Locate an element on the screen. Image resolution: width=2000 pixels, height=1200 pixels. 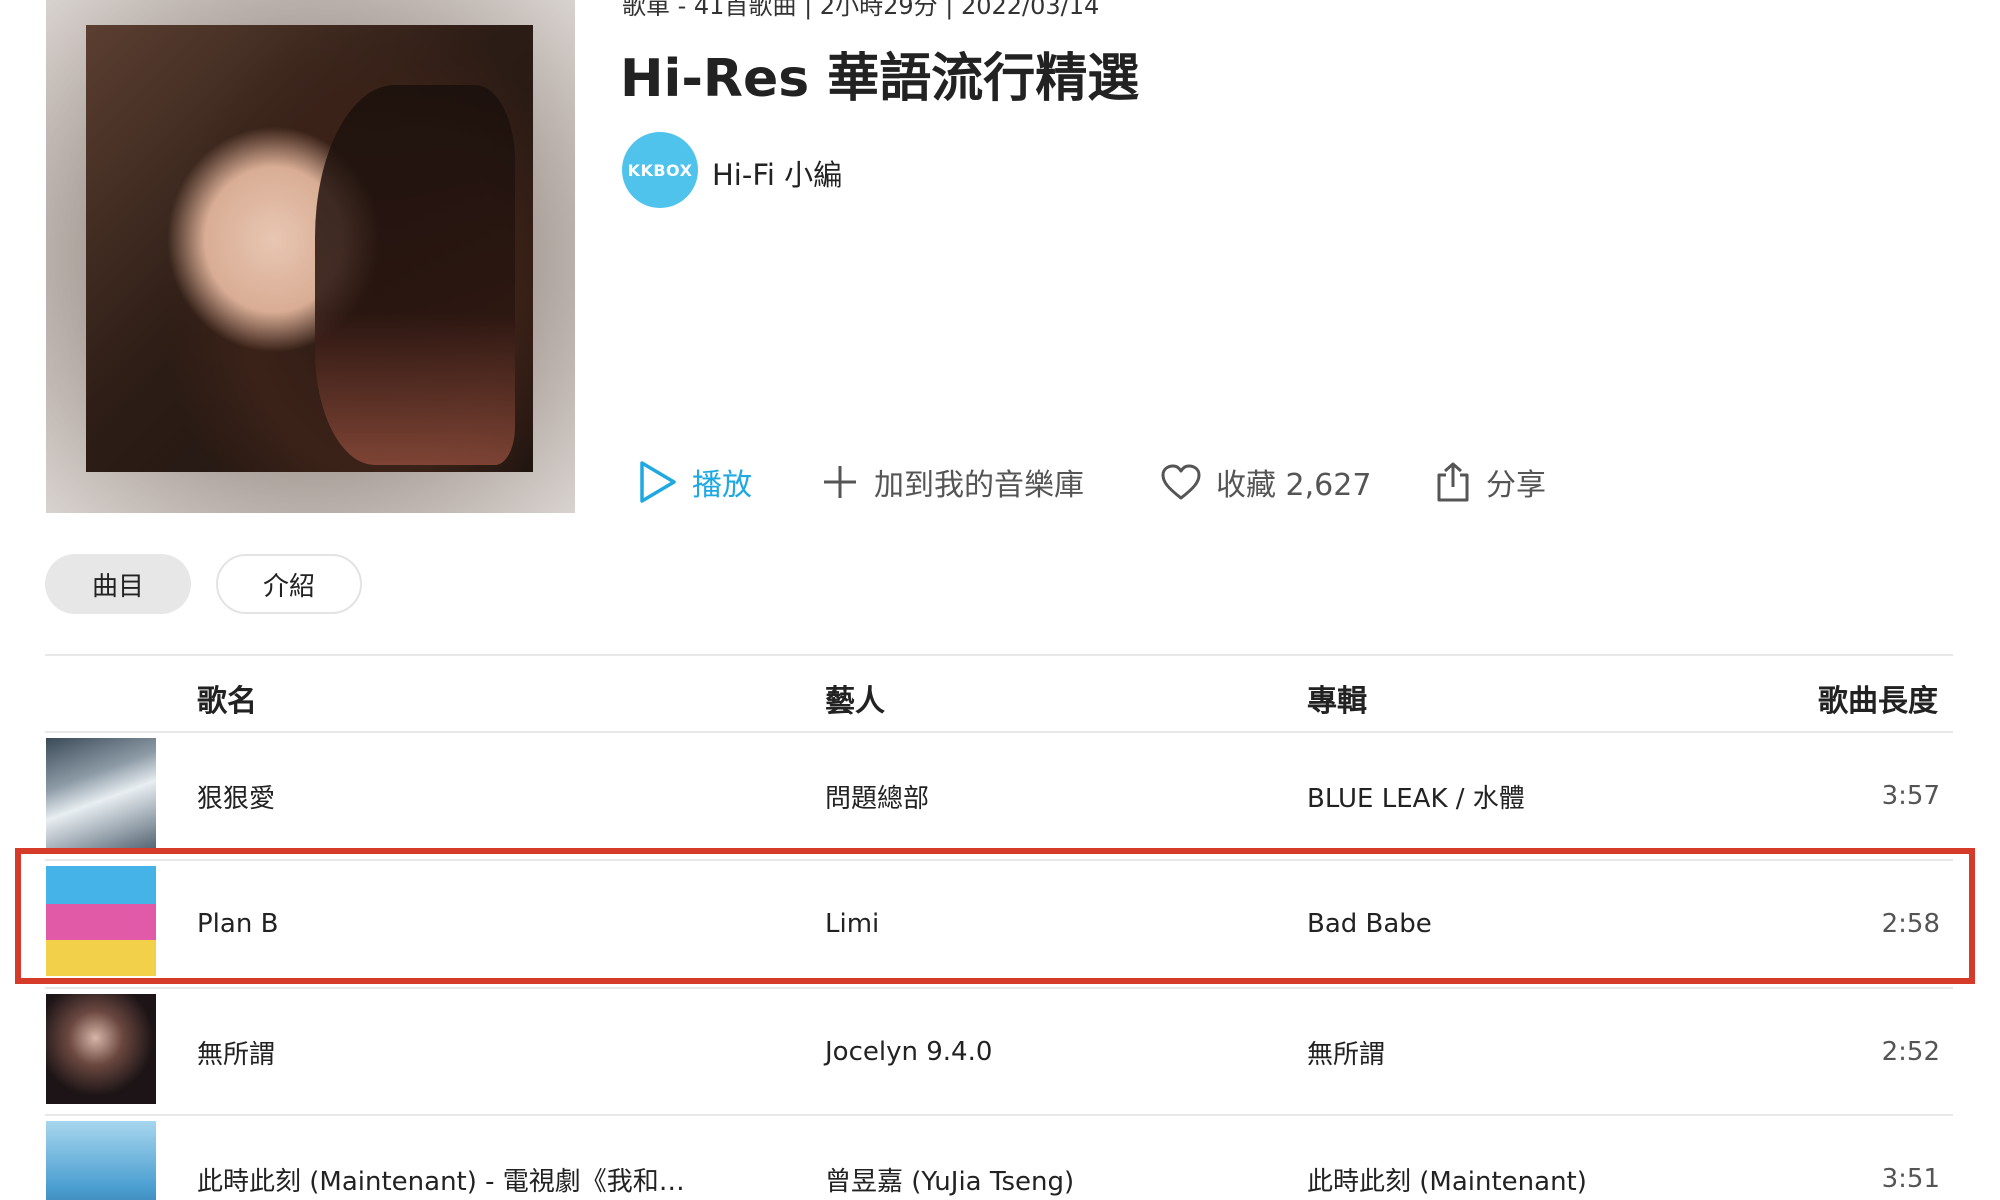
song-length: 3:57 is located at coordinates (1910, 796).